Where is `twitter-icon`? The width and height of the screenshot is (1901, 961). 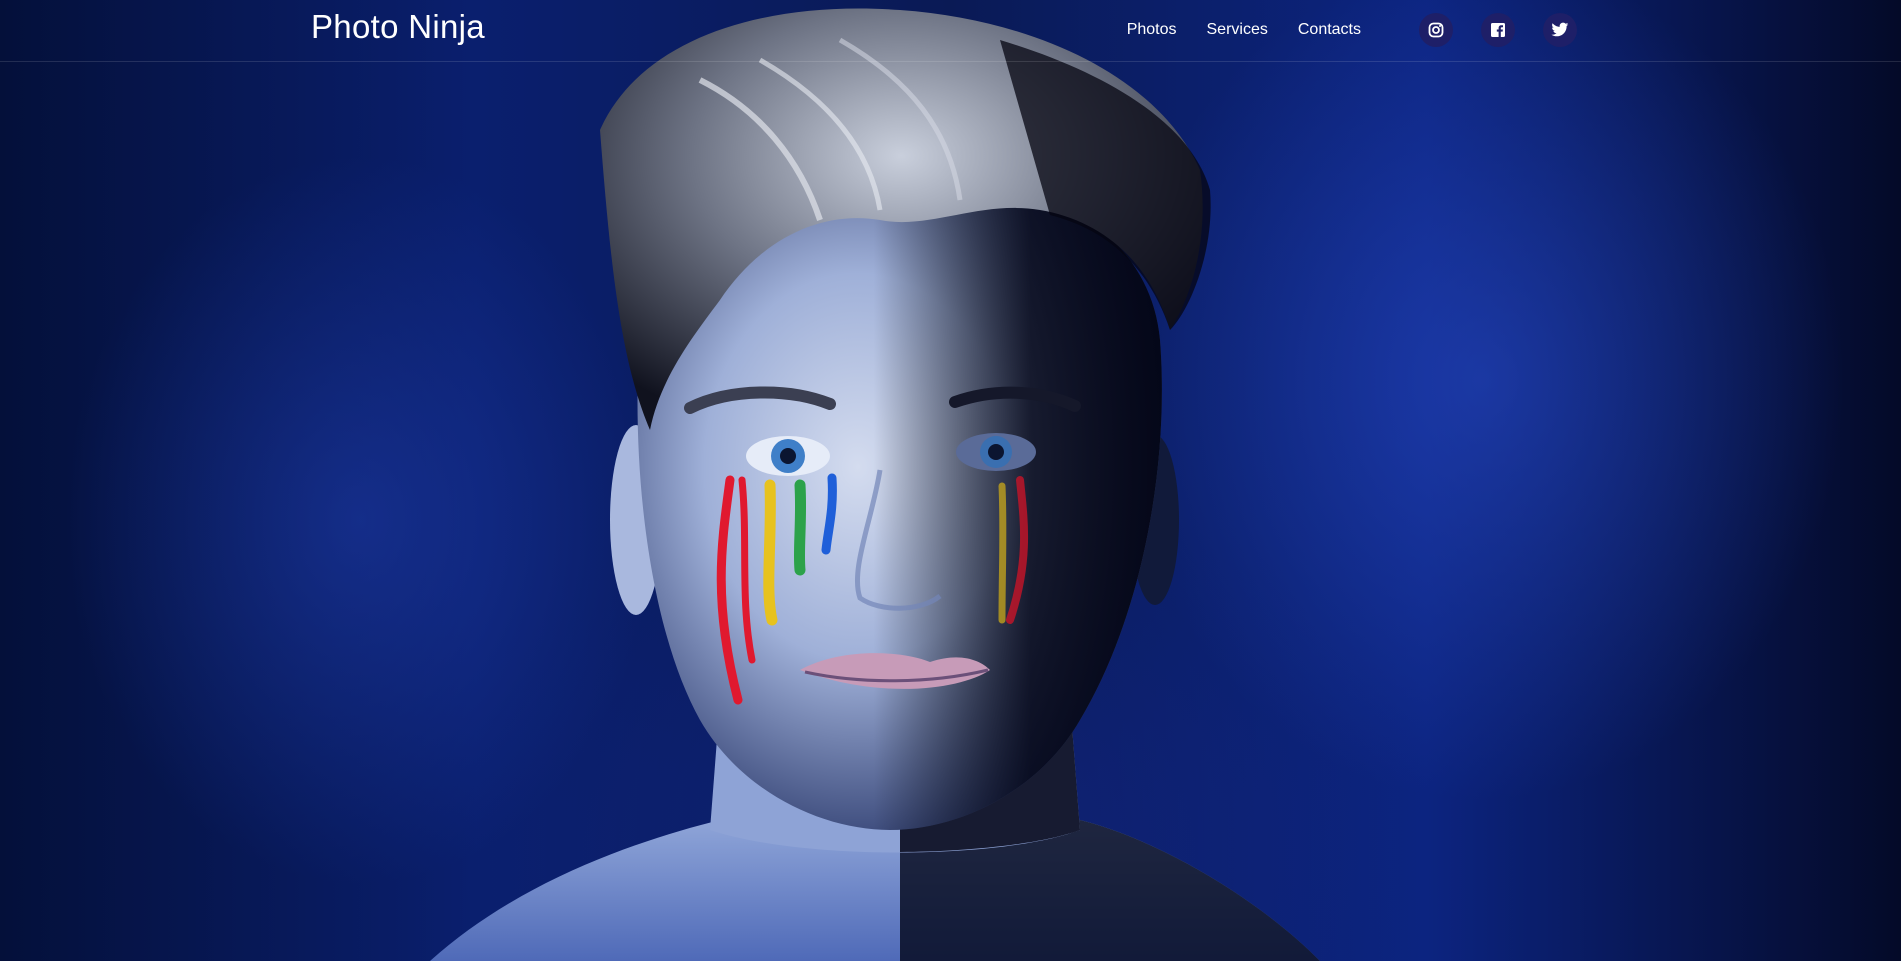 twitter-icon is located at coordinates (1560, 29).